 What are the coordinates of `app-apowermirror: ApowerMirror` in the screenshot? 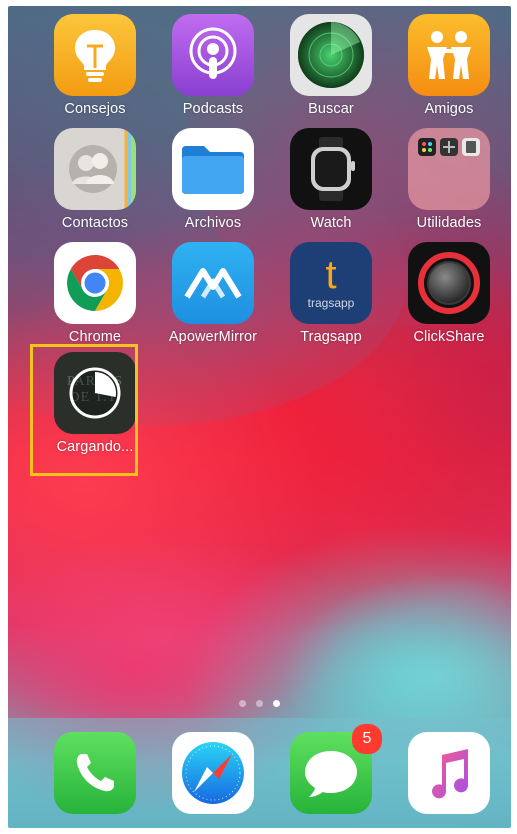 It's located at (213, 295).